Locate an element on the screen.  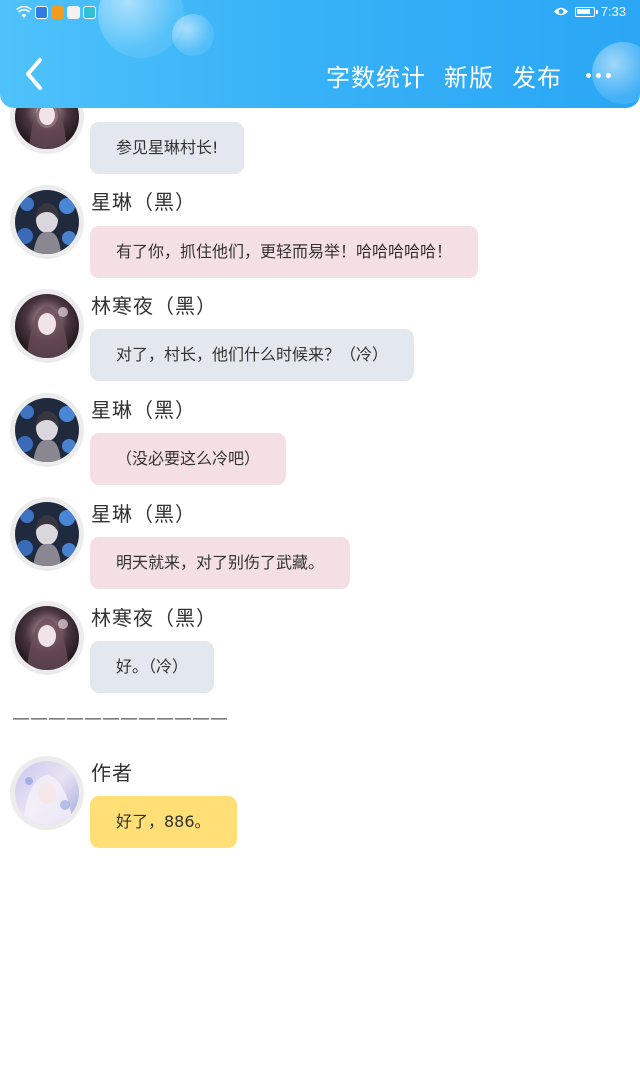
new-version-button: 新版 is located at coordinates (469, 75).